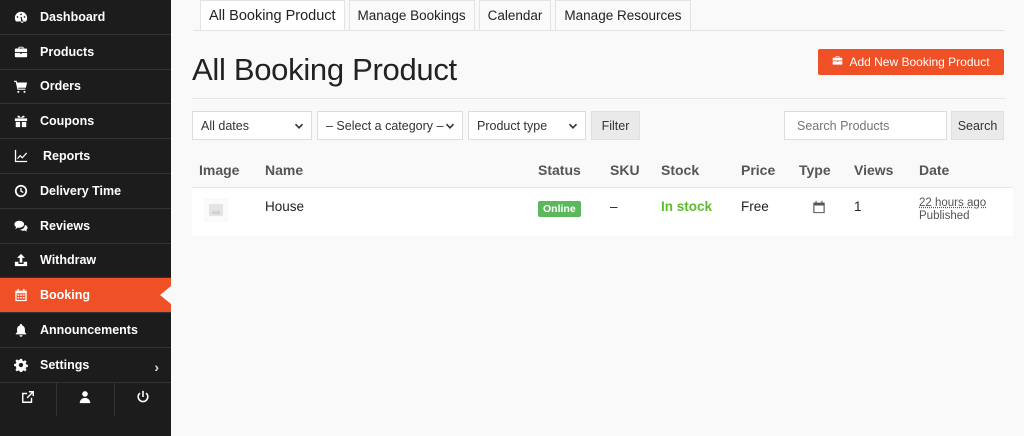 This screenshot has height=436, width=1024. I want to click on col-type: Type, so click(815, 170).